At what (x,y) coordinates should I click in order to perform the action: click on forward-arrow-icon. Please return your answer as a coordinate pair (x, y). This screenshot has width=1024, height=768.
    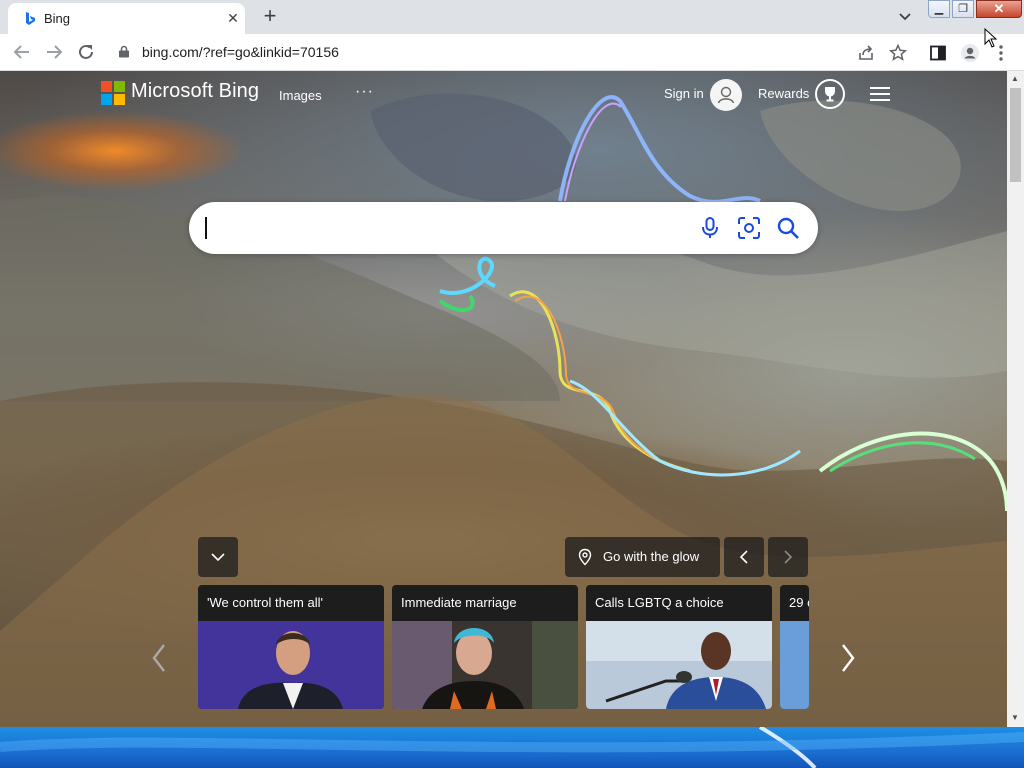
    Looking at the image, I should click on (54, 52).